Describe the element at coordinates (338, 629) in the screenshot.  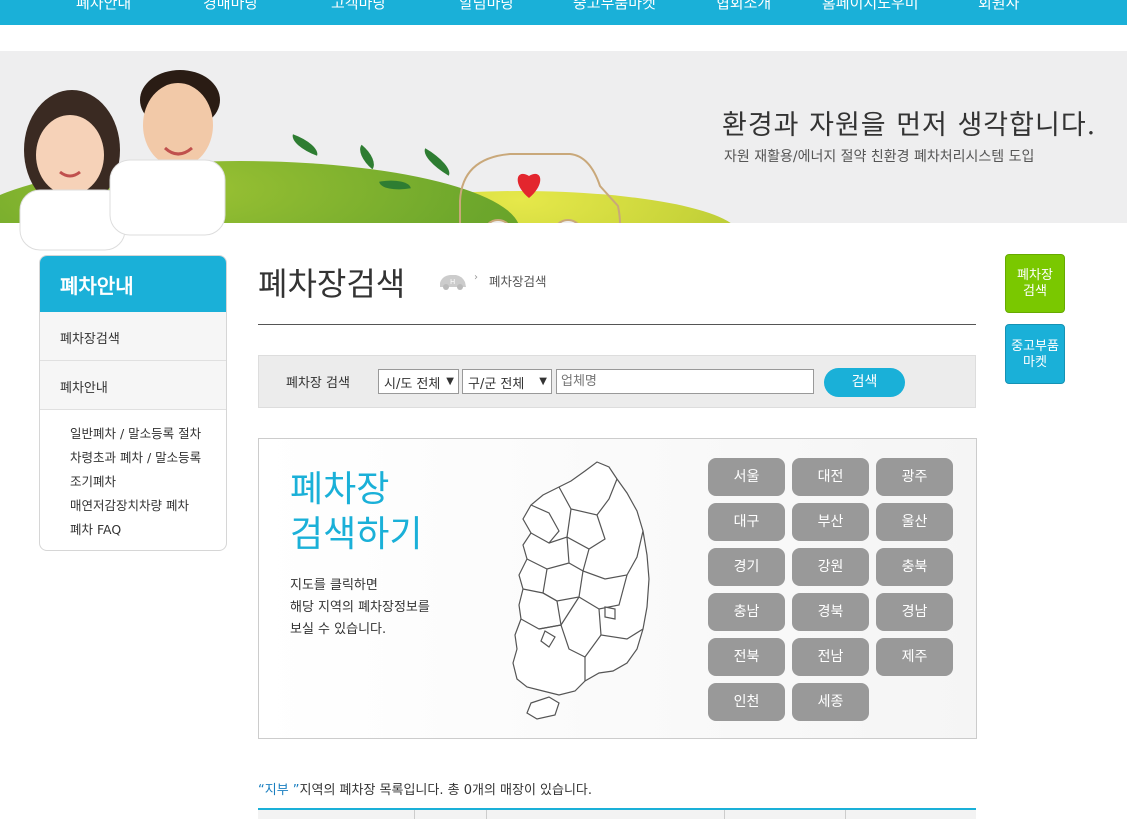
I see `map-desc-line3: 보실 수 있습니다.` at that location.